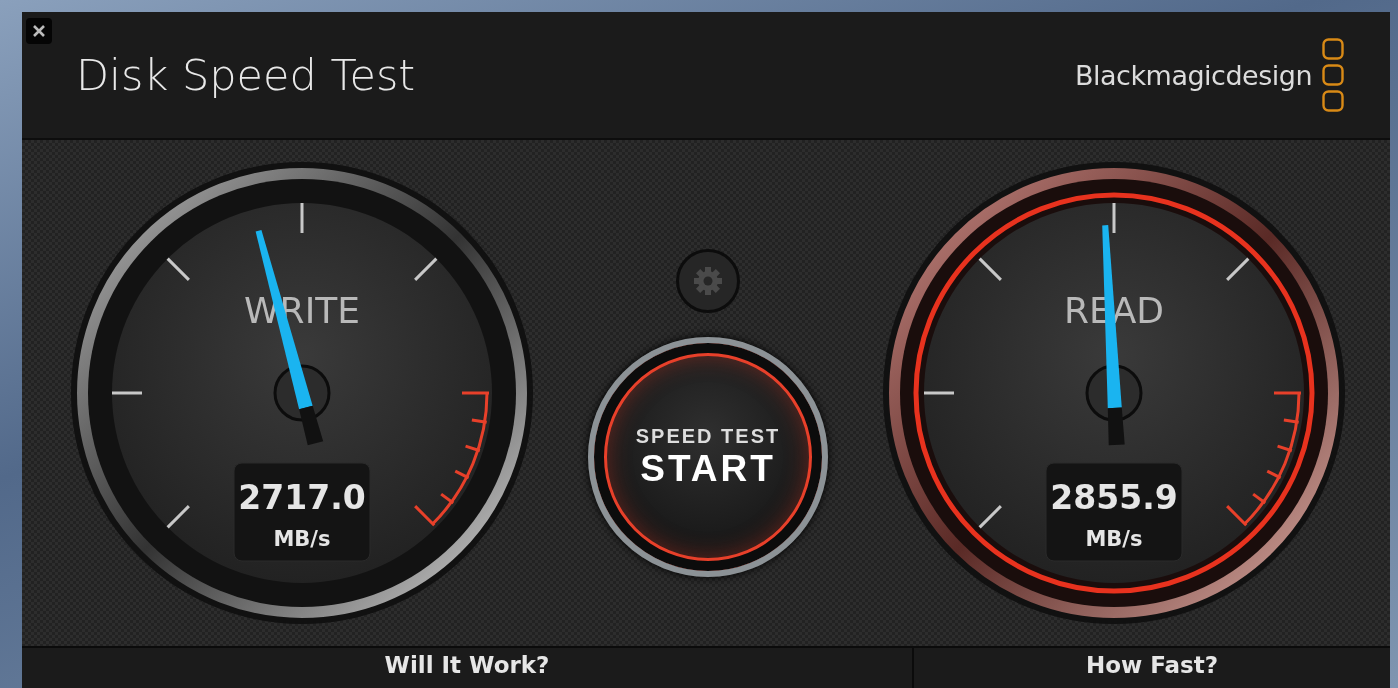 The width and height of the screenshot is (1398, 688). Describe the element at coordinates (1333, 75) in the screenshot. I see `logo-icon` at that location.